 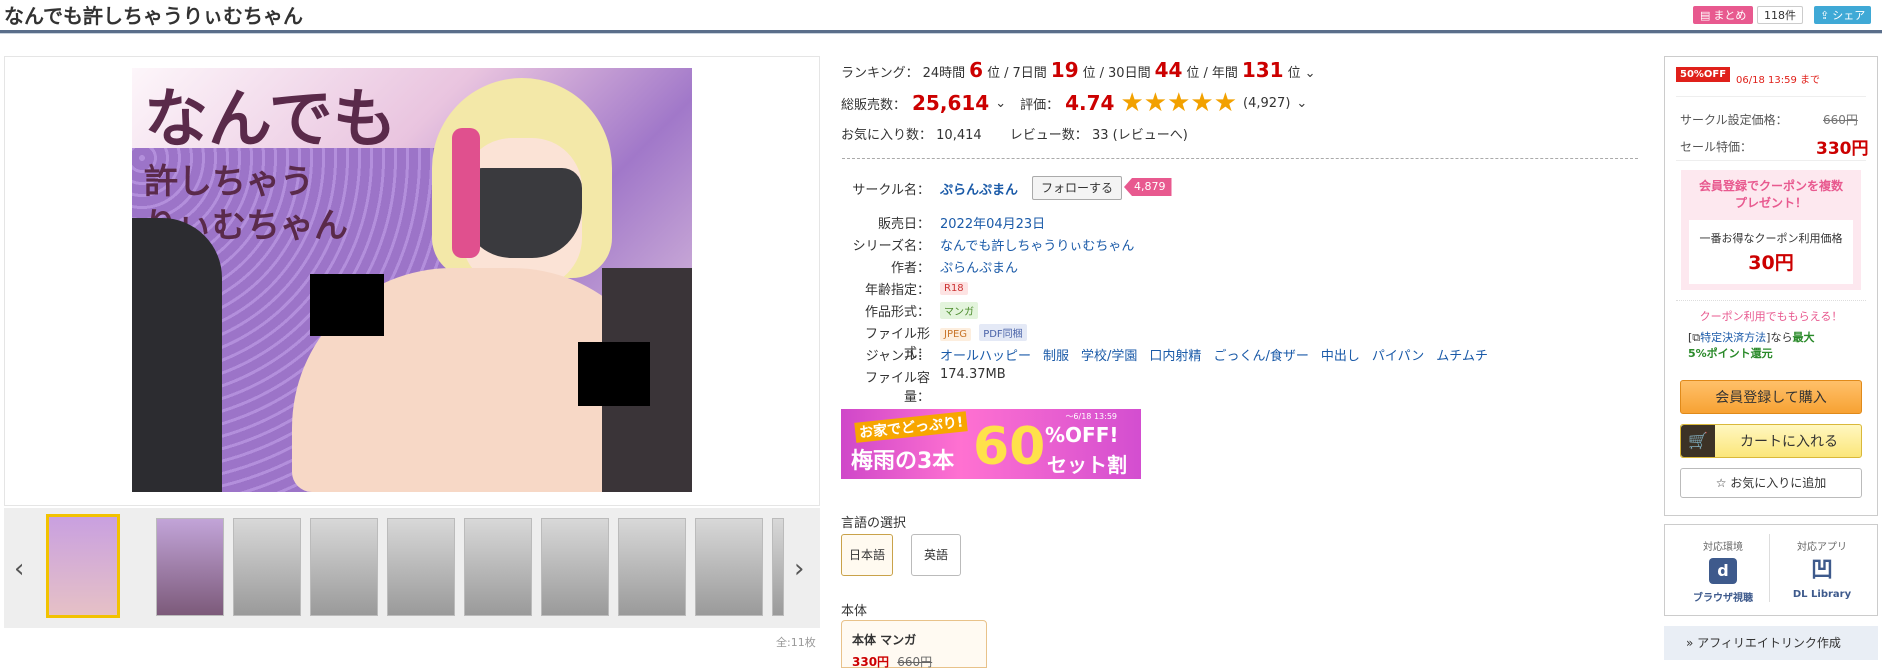 I want to click on genre-link: オールハッピー, so click(x=985, y=354).